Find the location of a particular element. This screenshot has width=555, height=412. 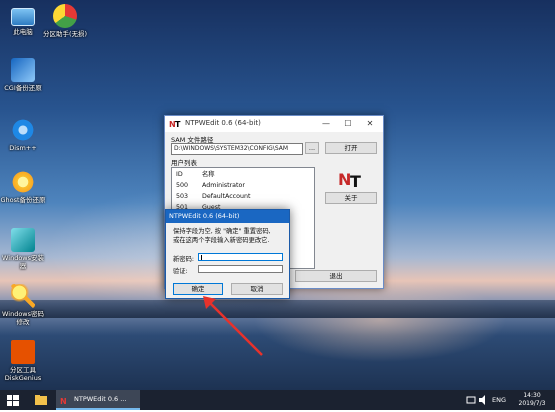

dialog-message-line: 或在这两个字段输入新密码更改它. is located at coordinates (221, 240).